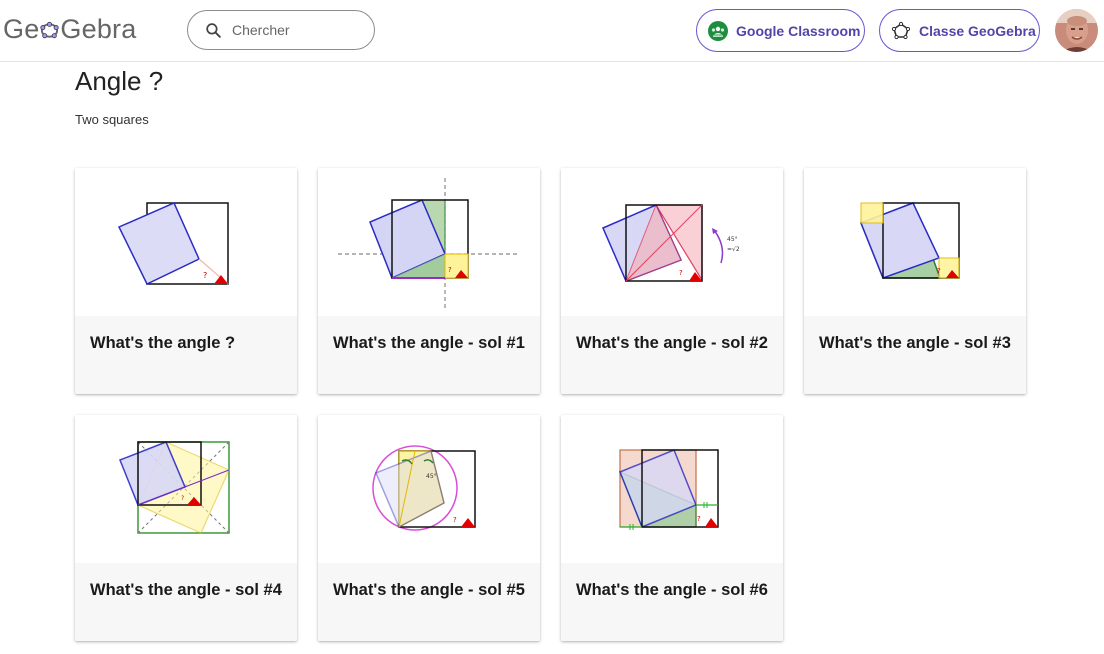 The height and width of the screenshot is (654, 1104). I want to click on material-card: ? What's the angle - sol #3, so click(915, 281).